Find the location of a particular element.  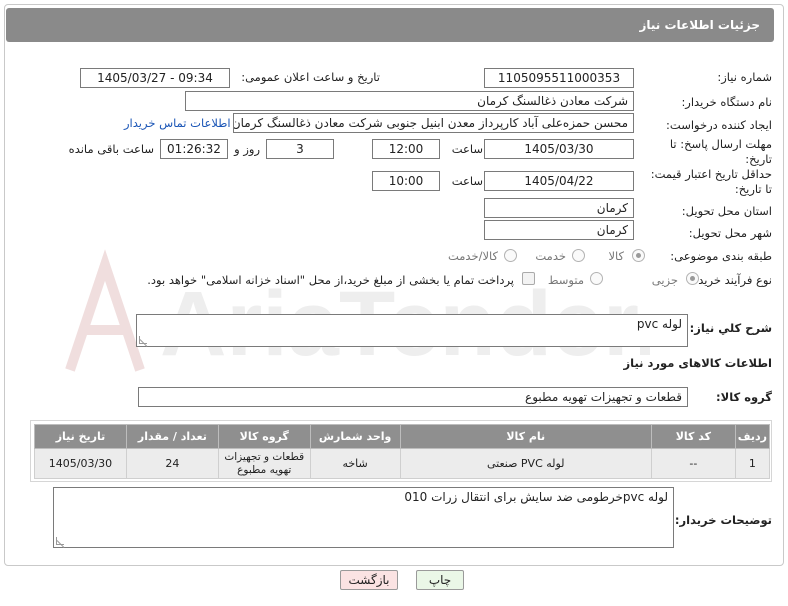

cell-code: -- is located at coordinates (693, 463).